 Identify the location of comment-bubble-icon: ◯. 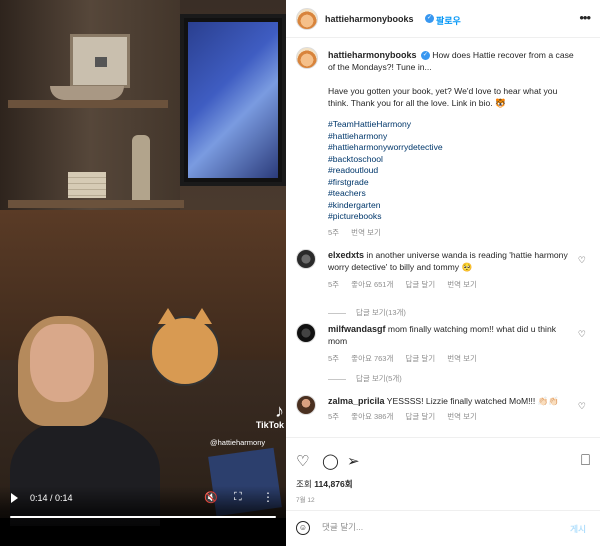
(330, 461).